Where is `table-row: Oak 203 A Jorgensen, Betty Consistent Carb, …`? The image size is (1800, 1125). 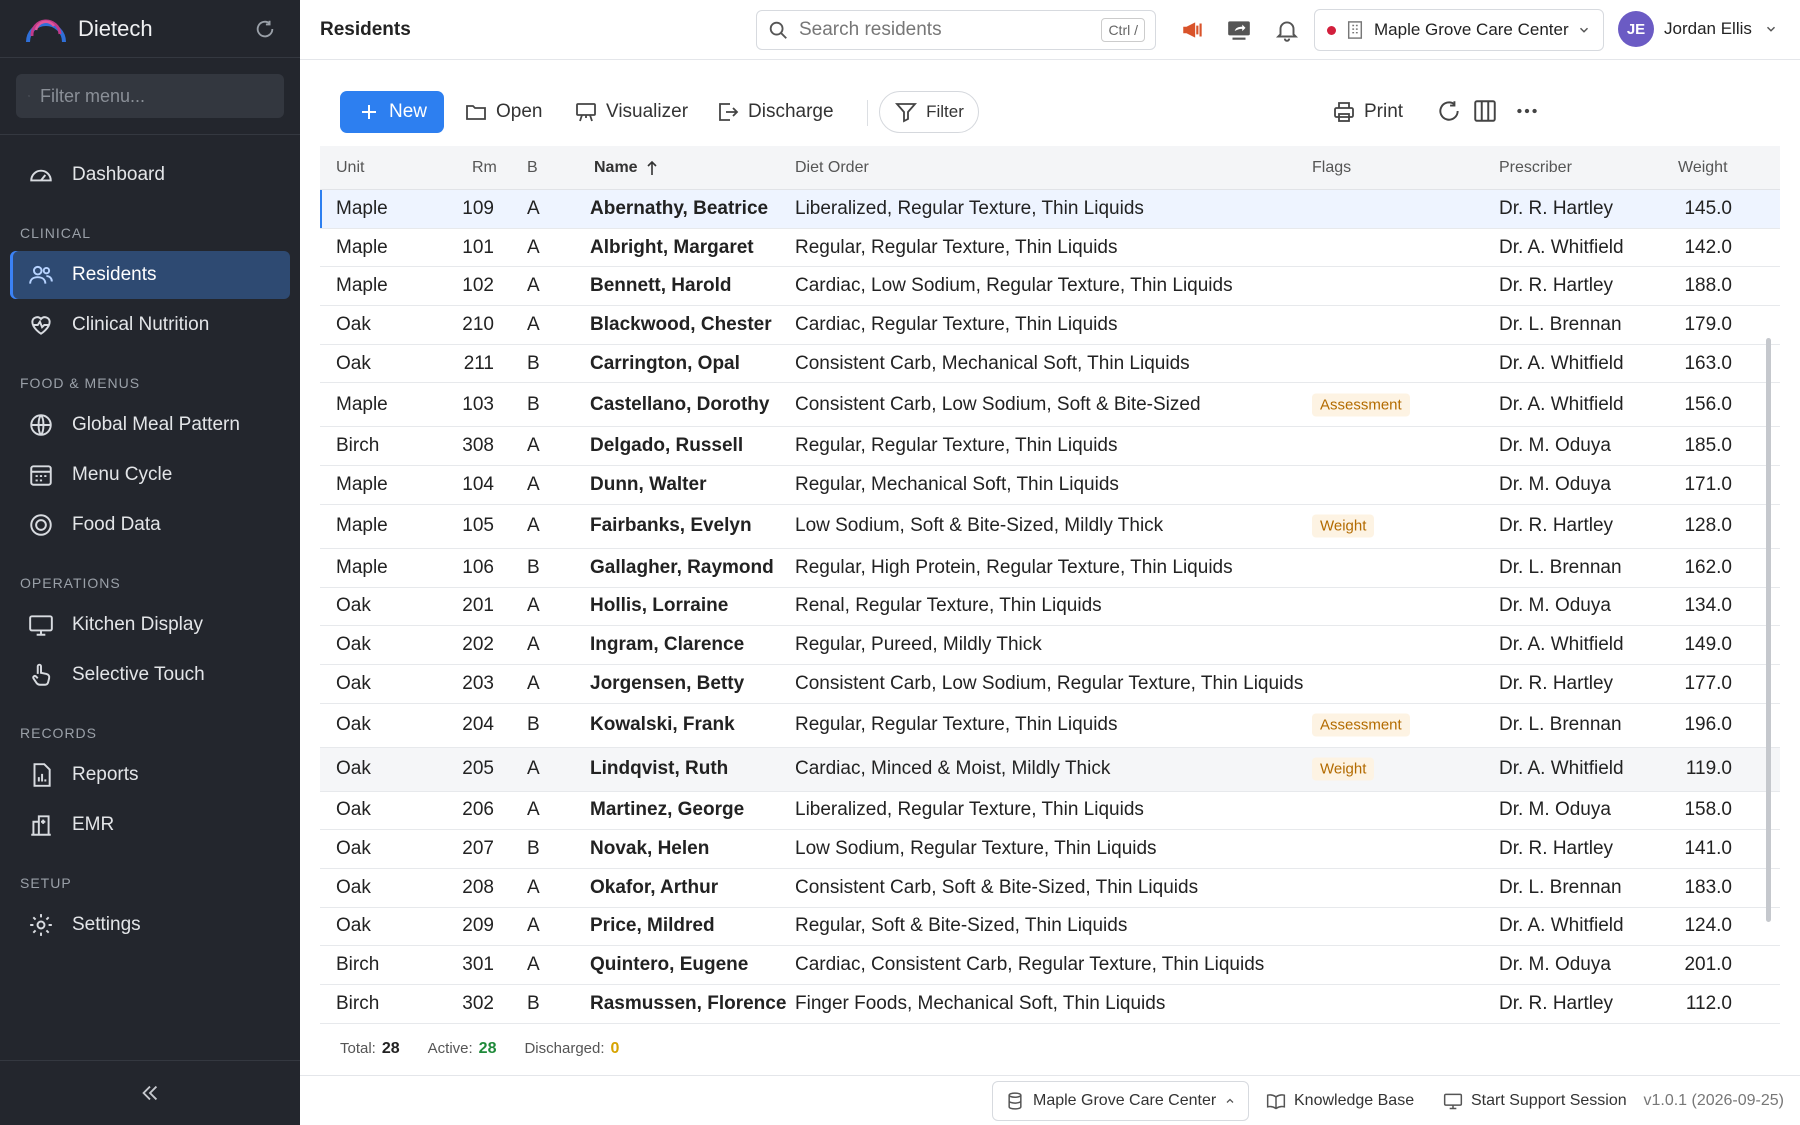
table-row: Oak 203 A Jorgensen, Betty Consistent Carb, … is located at coordinates (1050, 684).